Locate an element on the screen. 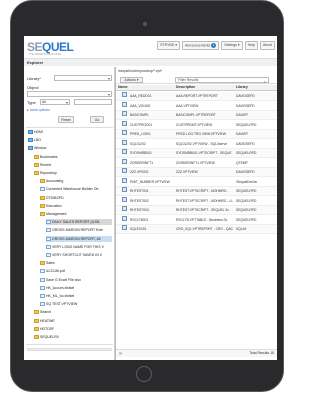 The image size is (320, 394). tree-item: ACCUM.pdf is located at coordinates (76, 271).